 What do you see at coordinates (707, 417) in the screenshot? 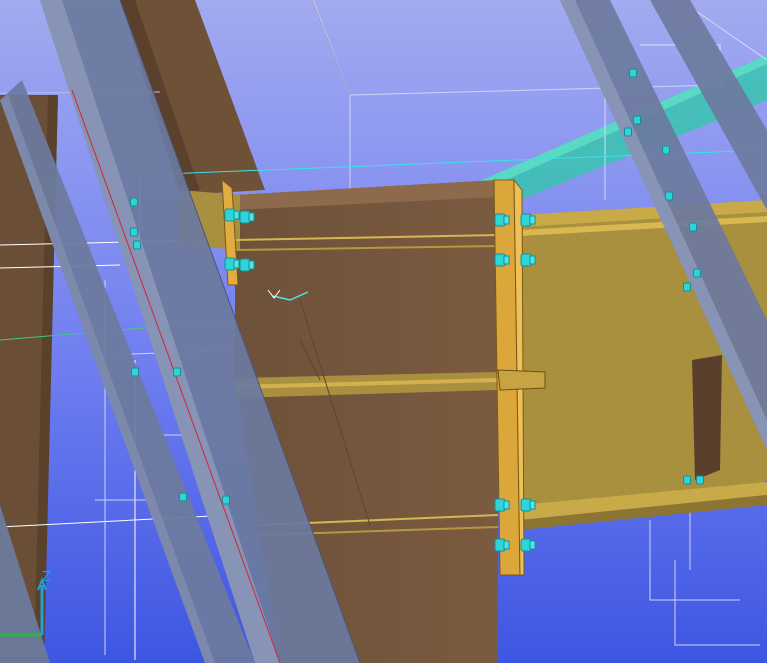
I see `right-dark-column` at bounding box center [707, 417].